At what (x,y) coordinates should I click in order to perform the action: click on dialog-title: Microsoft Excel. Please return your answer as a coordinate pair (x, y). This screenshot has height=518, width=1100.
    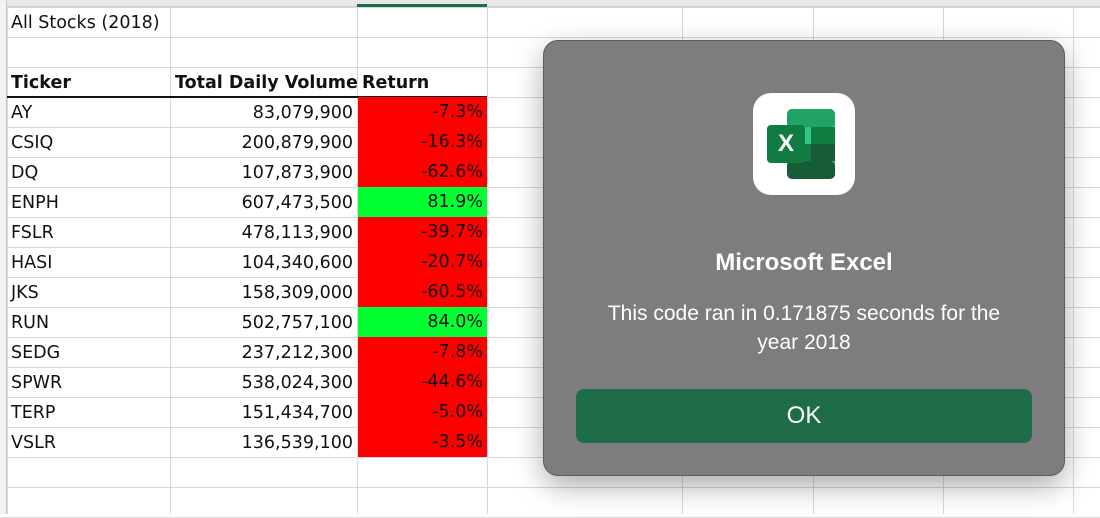
    Looking at the image, I should click on (804, 262).